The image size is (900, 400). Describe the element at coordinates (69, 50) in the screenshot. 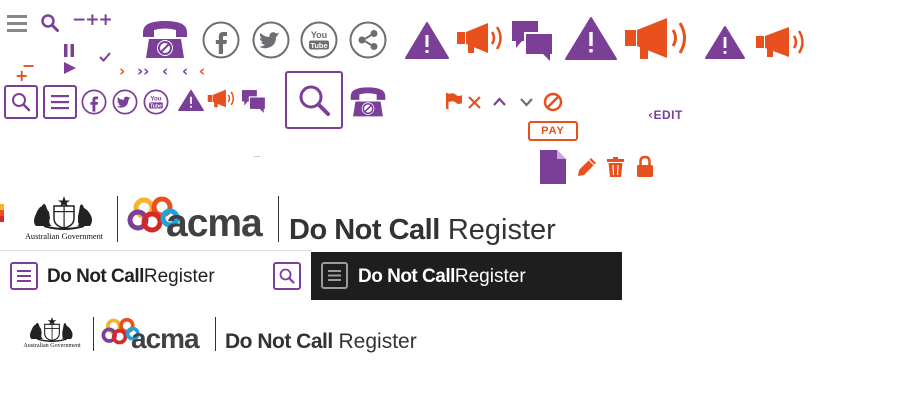

I see `pause-icon` at that location.